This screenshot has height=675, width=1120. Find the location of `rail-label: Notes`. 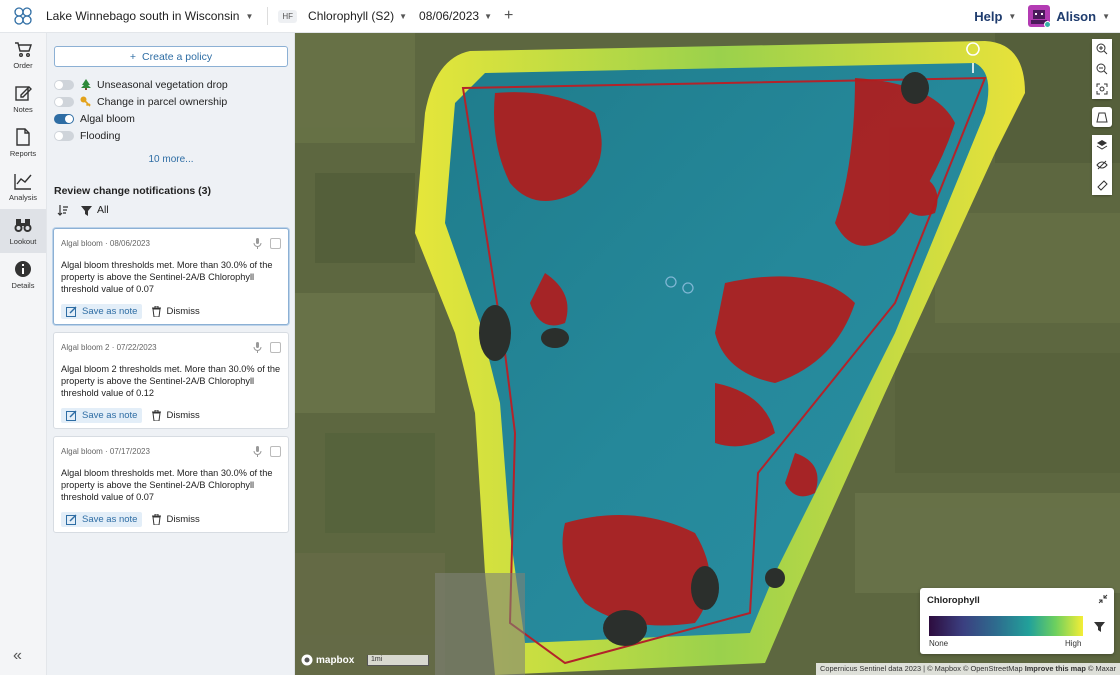

rail-label: Notes is located at coordinates (23, 109).